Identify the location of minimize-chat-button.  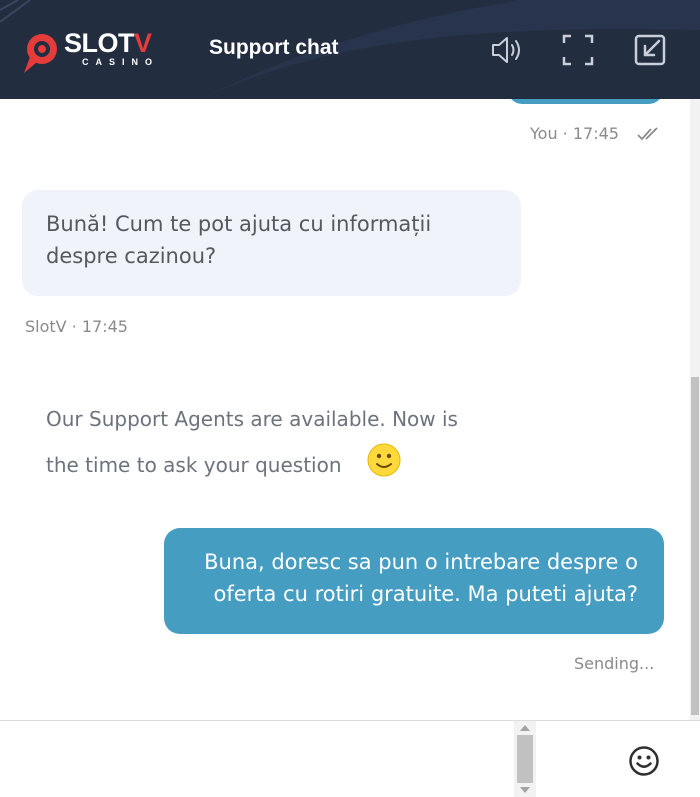
(650, 50).